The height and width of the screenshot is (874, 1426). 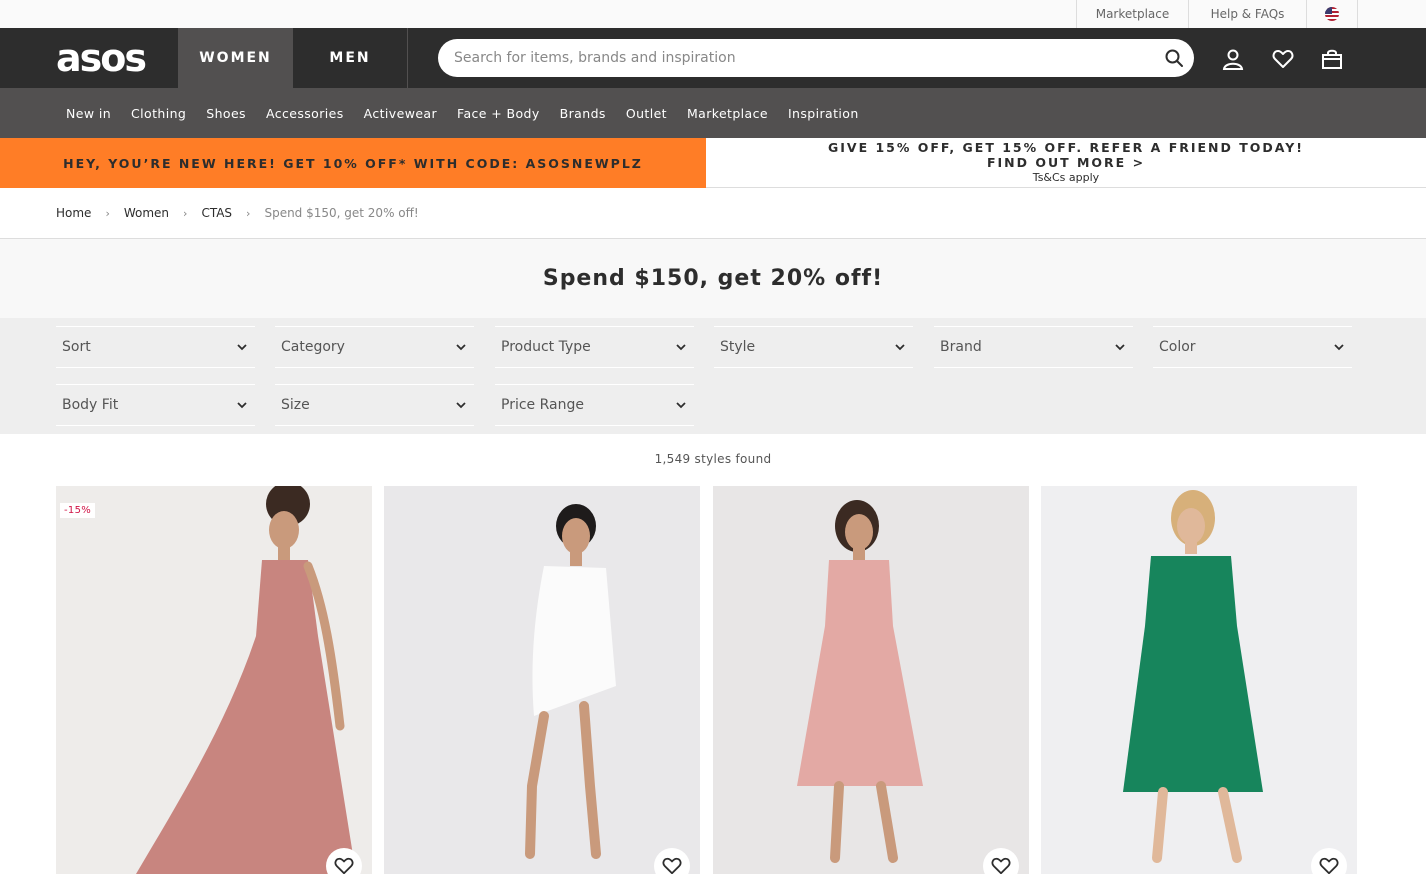 What do you see at coordinates (350, 58) in the screenshot?
I see `tab-men: MEN` at bounding box center [350, 58].